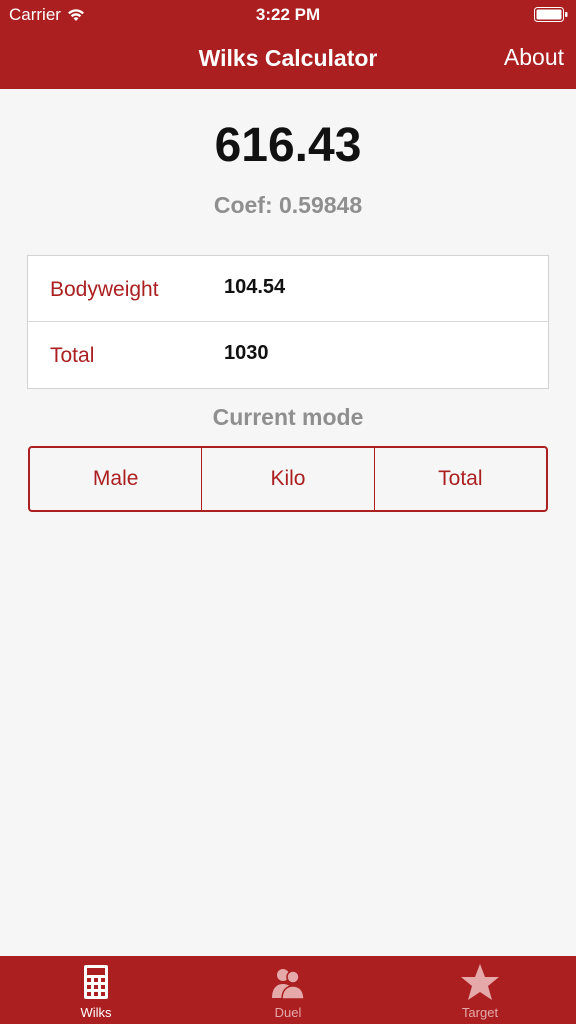 This screenshot has width=576, height=1024. I want to click on tab-duel-label: Duel, so click(288, 1012).